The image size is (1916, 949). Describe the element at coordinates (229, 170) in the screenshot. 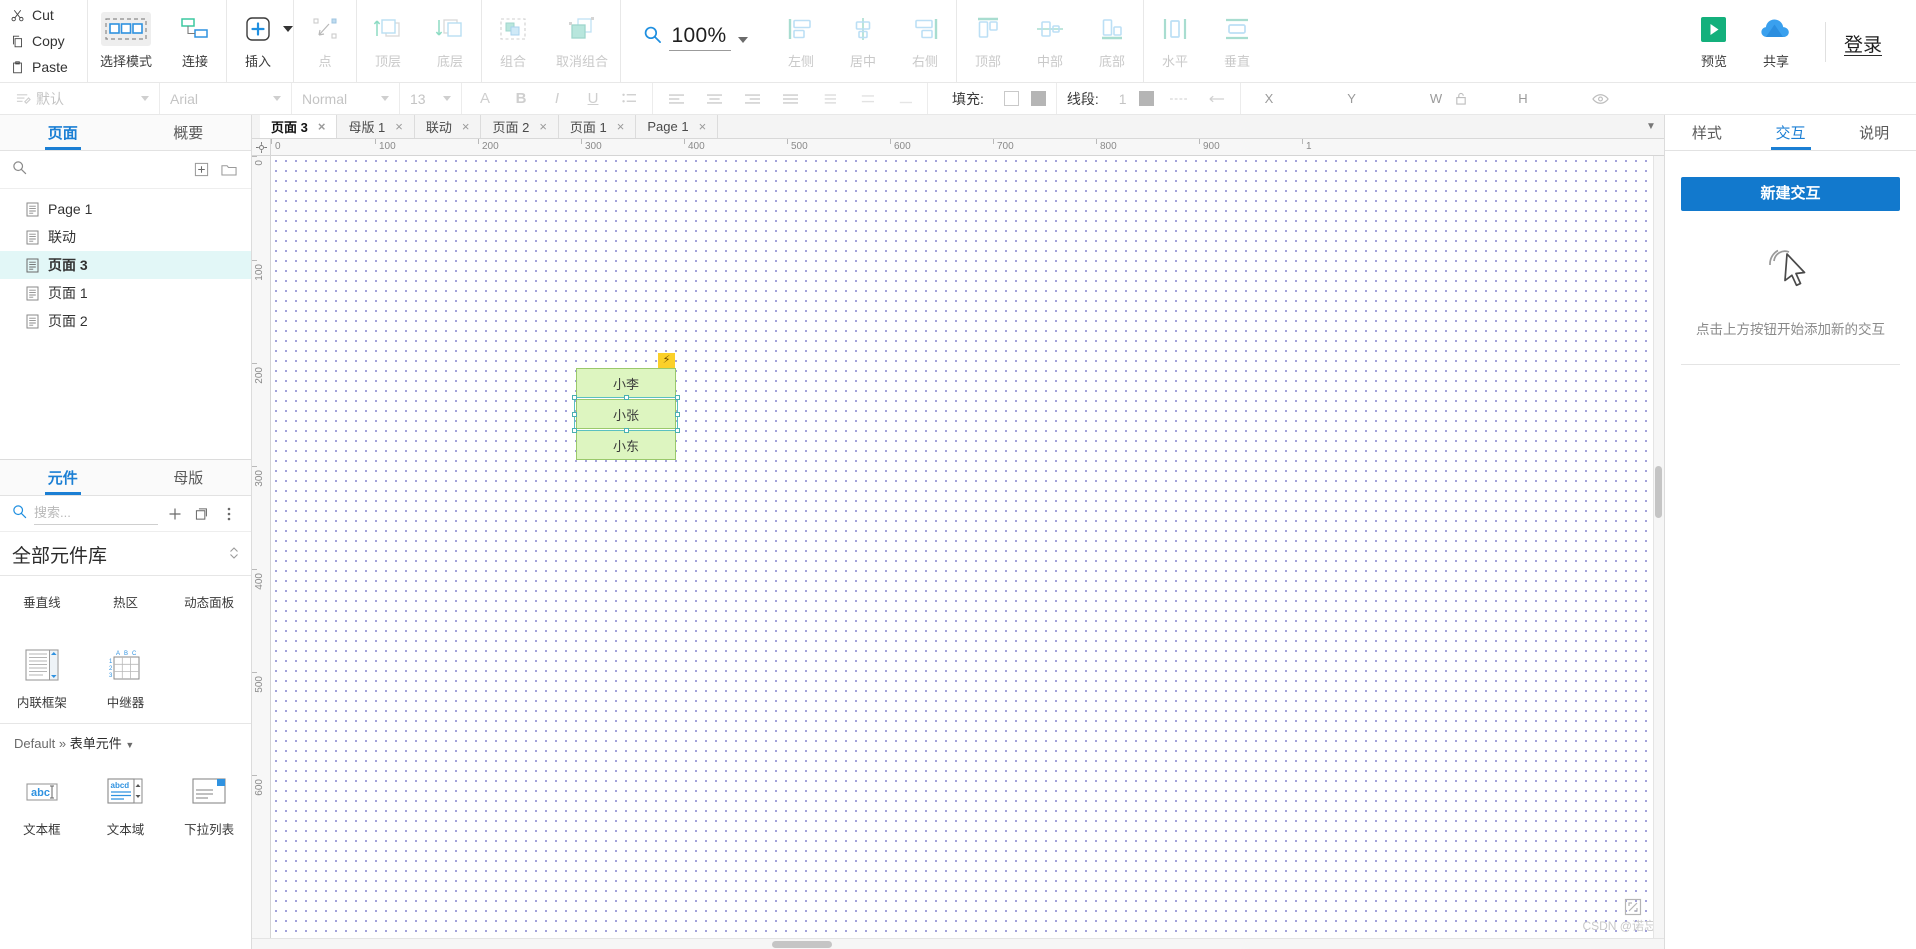

I see `folder-icon` at that location.